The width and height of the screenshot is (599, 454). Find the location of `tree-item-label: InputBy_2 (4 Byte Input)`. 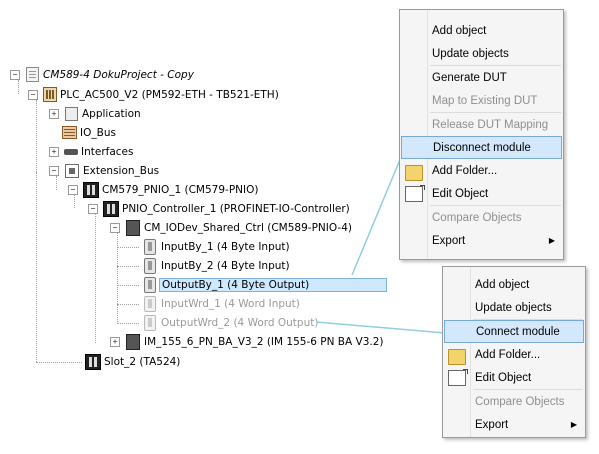

tree-item-label: InputBy_2 (4 Byte Input) is located at coordinates (225, 265).